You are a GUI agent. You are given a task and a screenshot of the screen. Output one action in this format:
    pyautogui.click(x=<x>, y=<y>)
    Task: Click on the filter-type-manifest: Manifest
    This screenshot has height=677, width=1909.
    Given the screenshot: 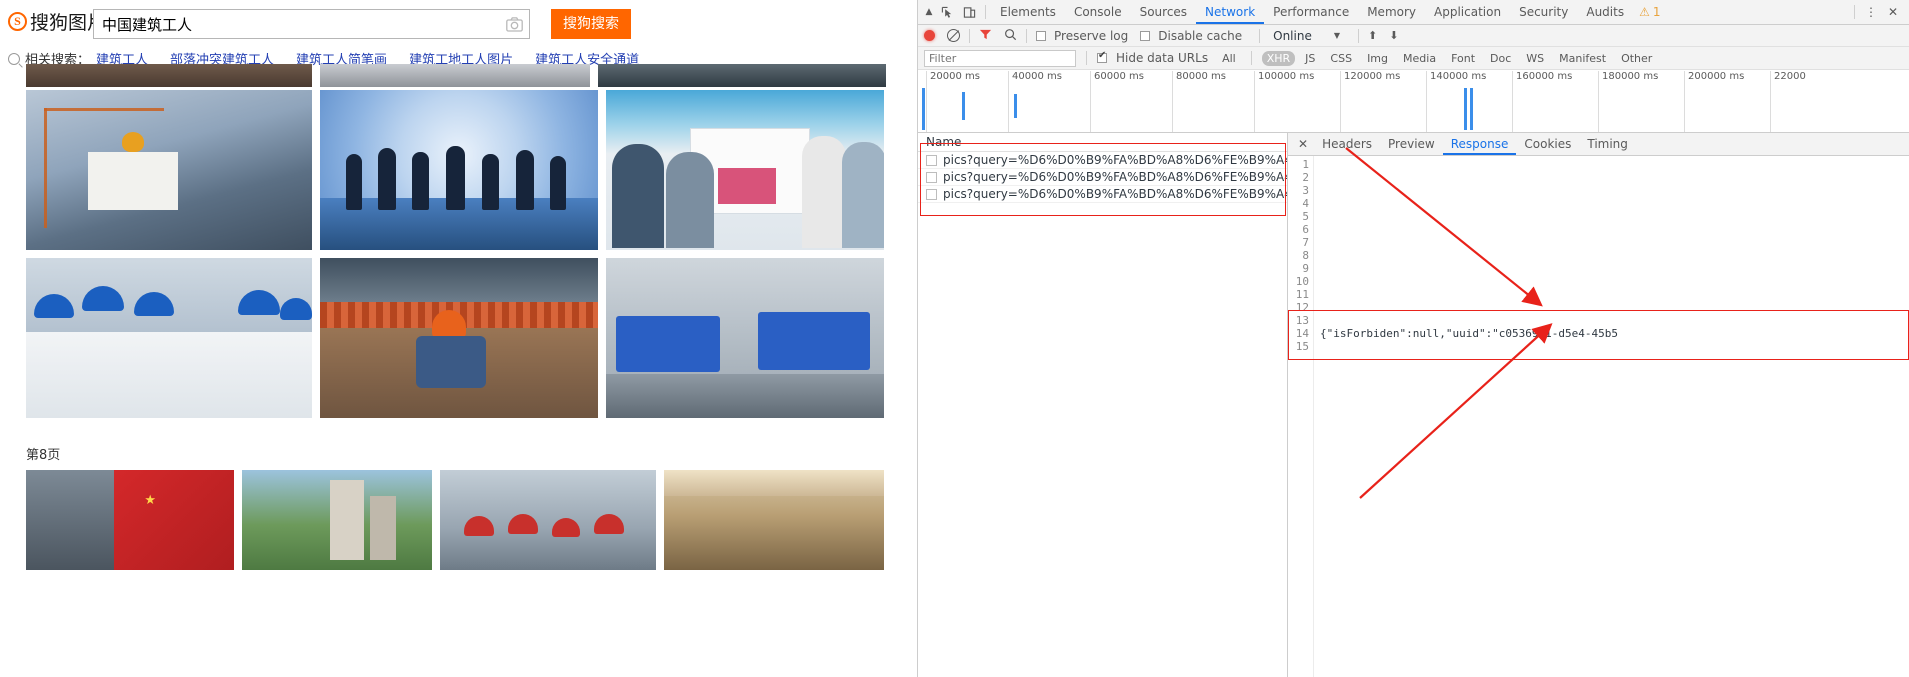 What is the action you would take?
    pyautogui.click(x=1582, y=58)
    